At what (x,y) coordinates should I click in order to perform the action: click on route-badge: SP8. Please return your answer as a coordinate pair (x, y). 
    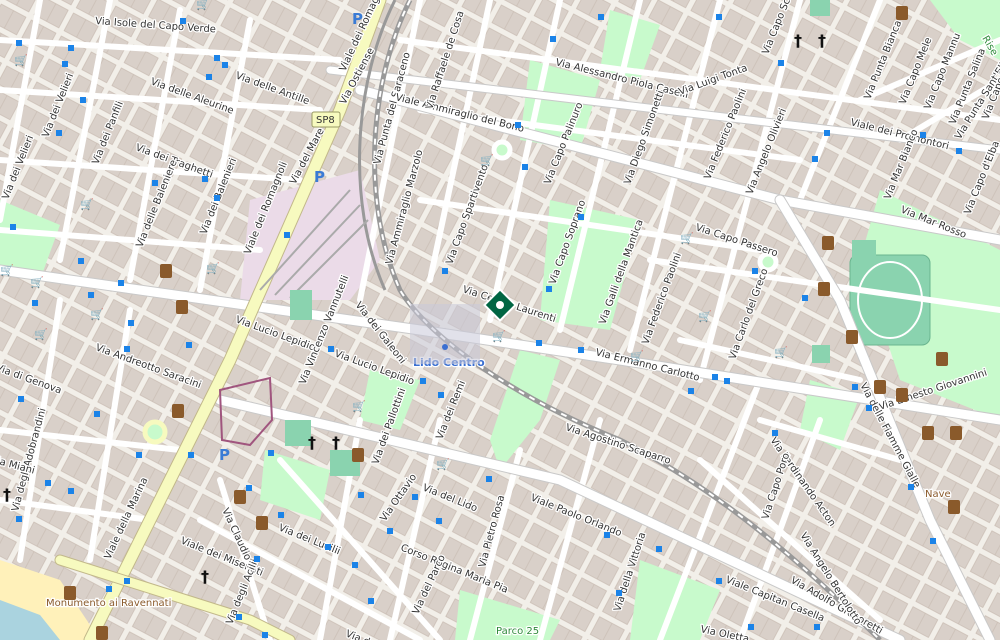
    Looking at the image, I should click on (326, 119).